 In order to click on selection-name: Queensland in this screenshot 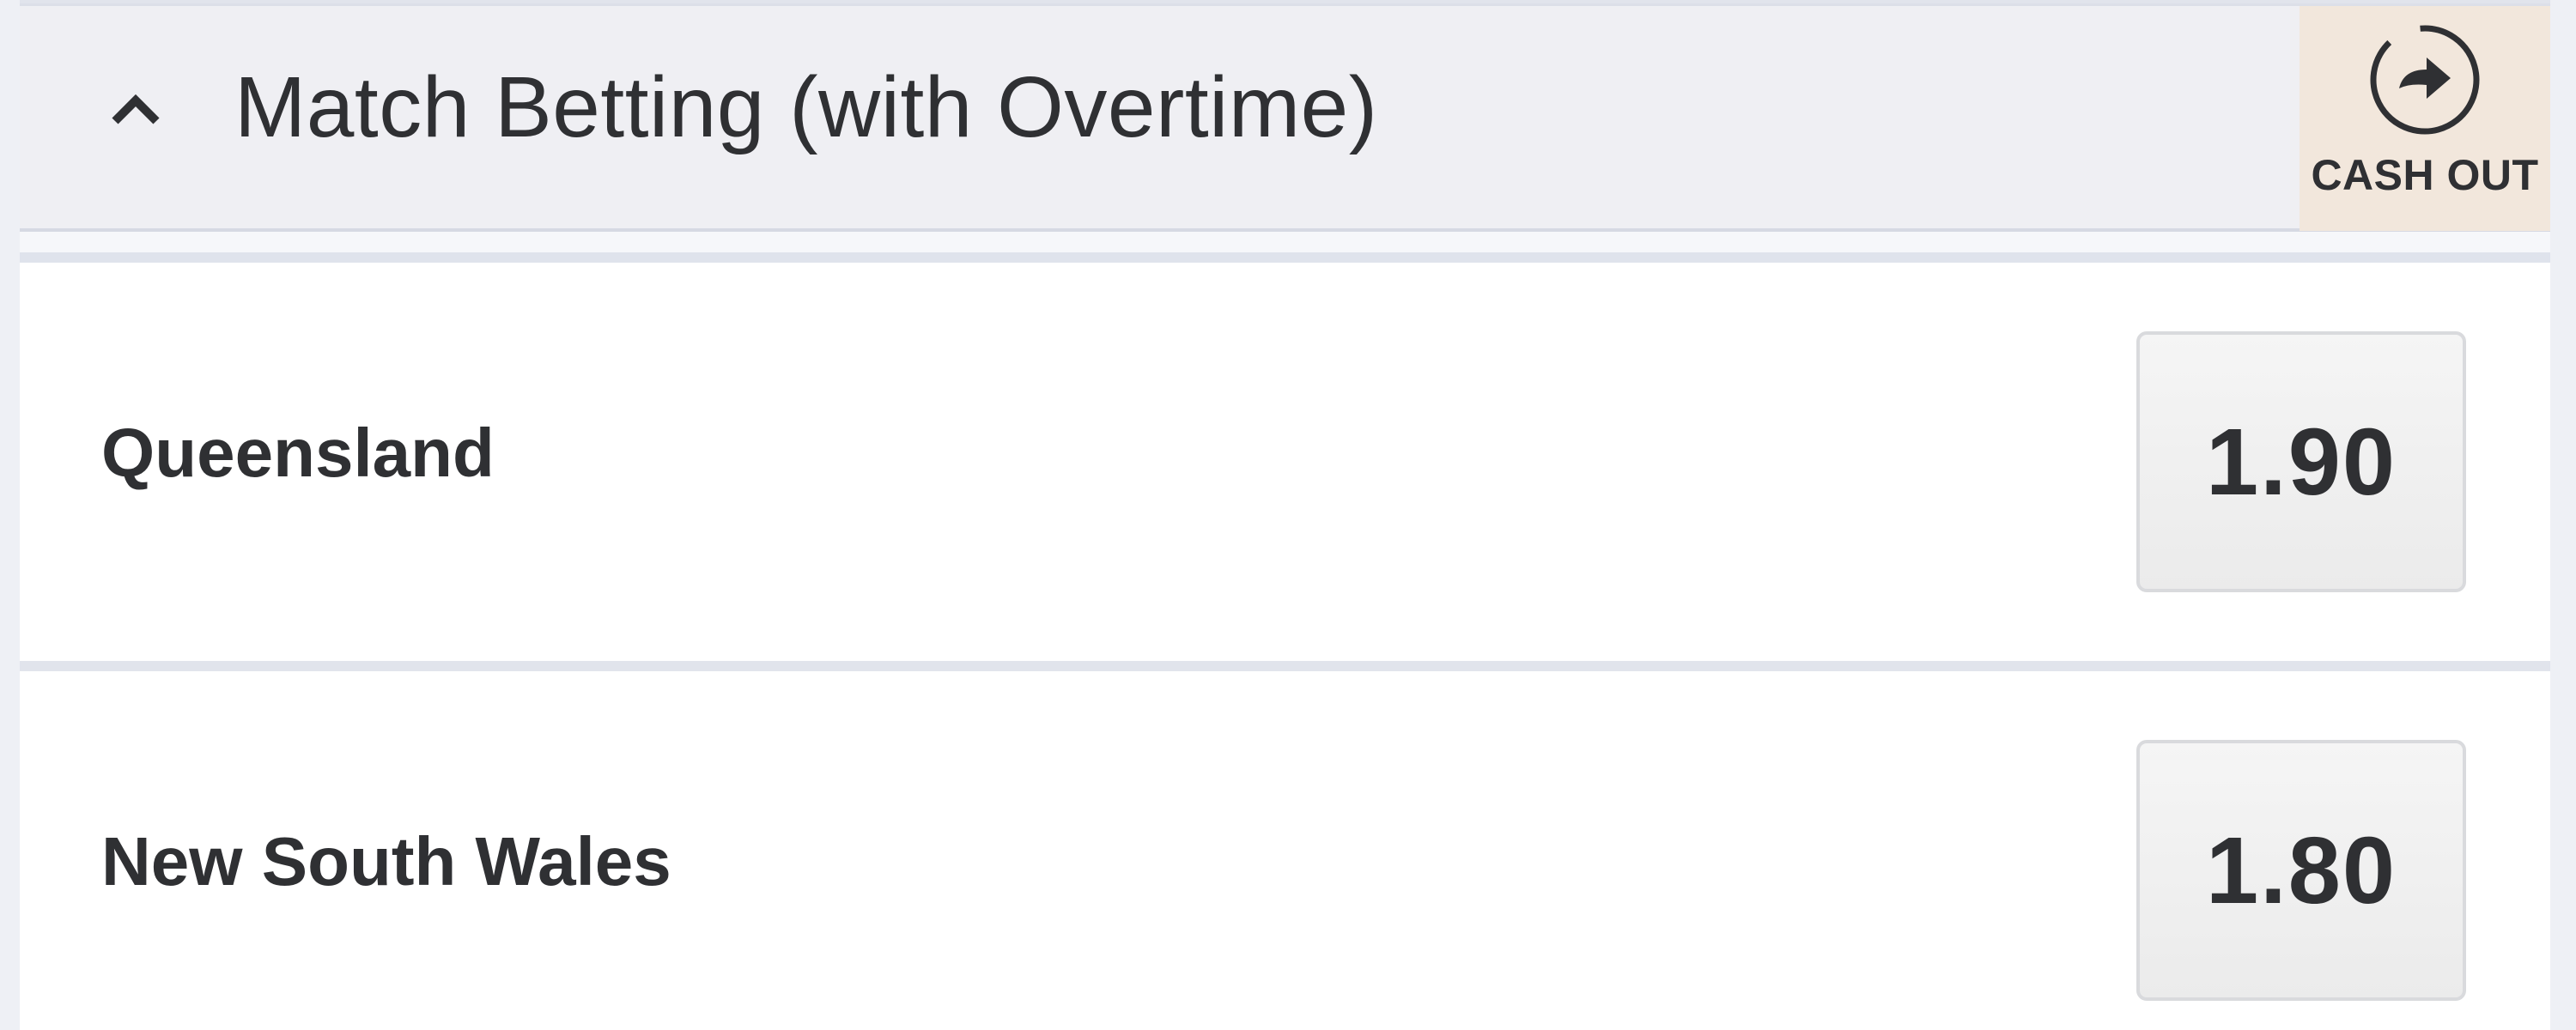, I will do `click(298, 453)`.